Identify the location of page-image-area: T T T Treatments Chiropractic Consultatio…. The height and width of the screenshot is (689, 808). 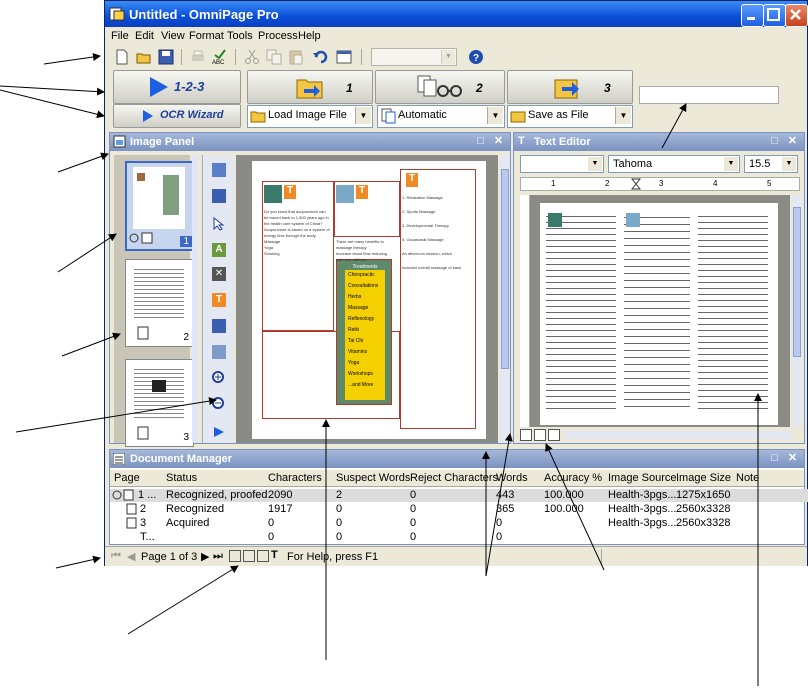
(367, 299).